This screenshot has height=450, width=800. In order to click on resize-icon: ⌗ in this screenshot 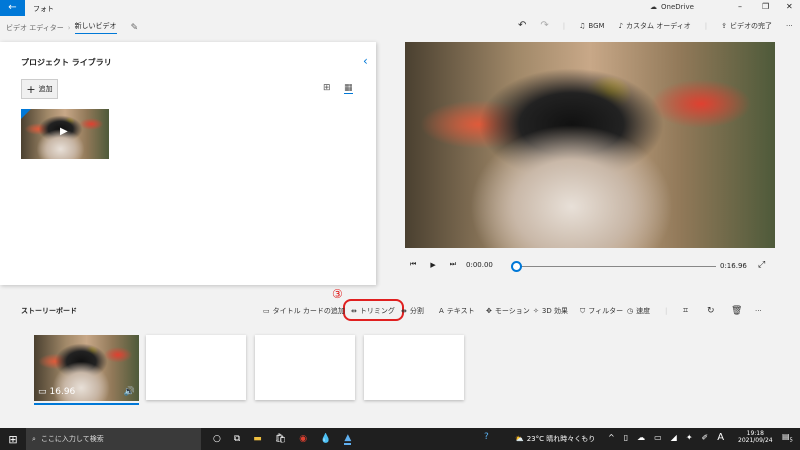, I will do `click(695, 311)`.